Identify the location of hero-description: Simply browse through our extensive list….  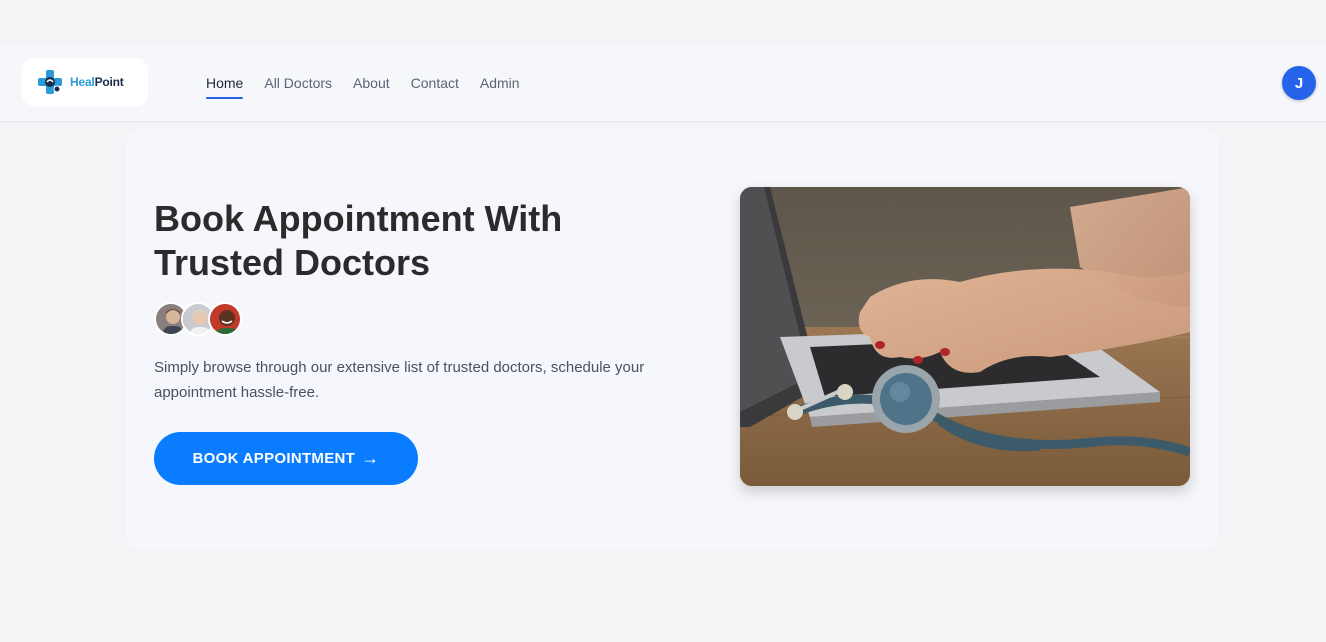
(399, 380).